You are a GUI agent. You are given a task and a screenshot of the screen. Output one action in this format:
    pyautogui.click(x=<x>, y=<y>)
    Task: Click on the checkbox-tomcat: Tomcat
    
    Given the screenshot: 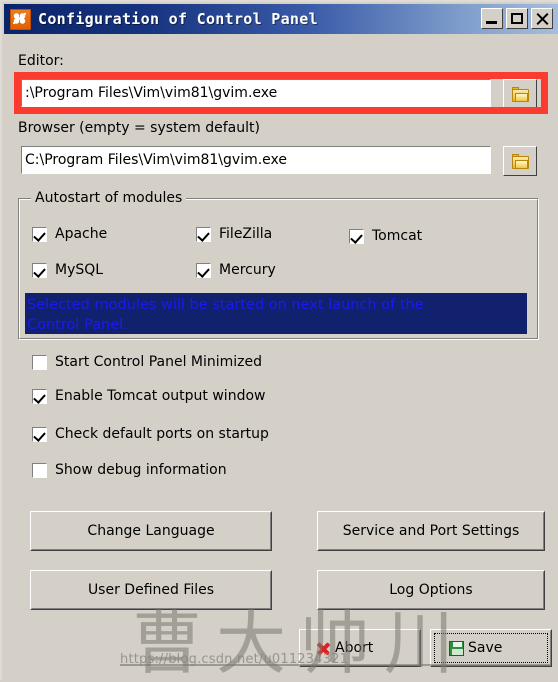 What is the action you would take?
    pyautogui.click(x=385, y=236)
    